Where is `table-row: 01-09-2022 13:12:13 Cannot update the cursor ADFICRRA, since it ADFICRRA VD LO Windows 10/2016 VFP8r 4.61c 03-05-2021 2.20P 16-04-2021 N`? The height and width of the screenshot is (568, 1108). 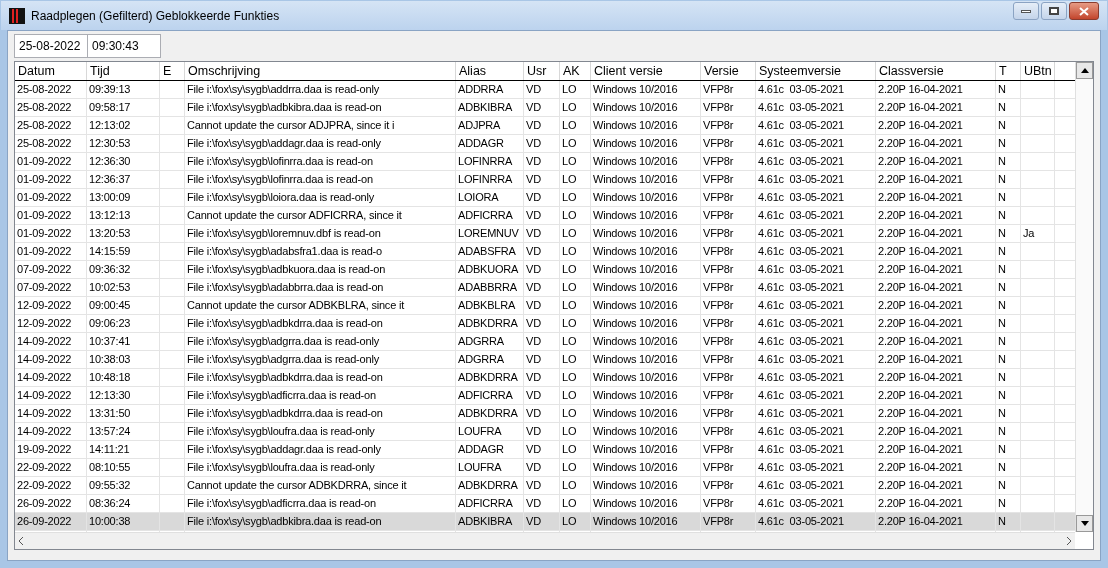 table-row: 01-09-2022 13:12:13 Cannot update the cursor ADFICRRA, since it ADFICRRA VD LO Windows 10/2016 VFP8r 4.61c 03-05-2021 2.20P 16-04-2021 N is located at coordinates (545, 216).